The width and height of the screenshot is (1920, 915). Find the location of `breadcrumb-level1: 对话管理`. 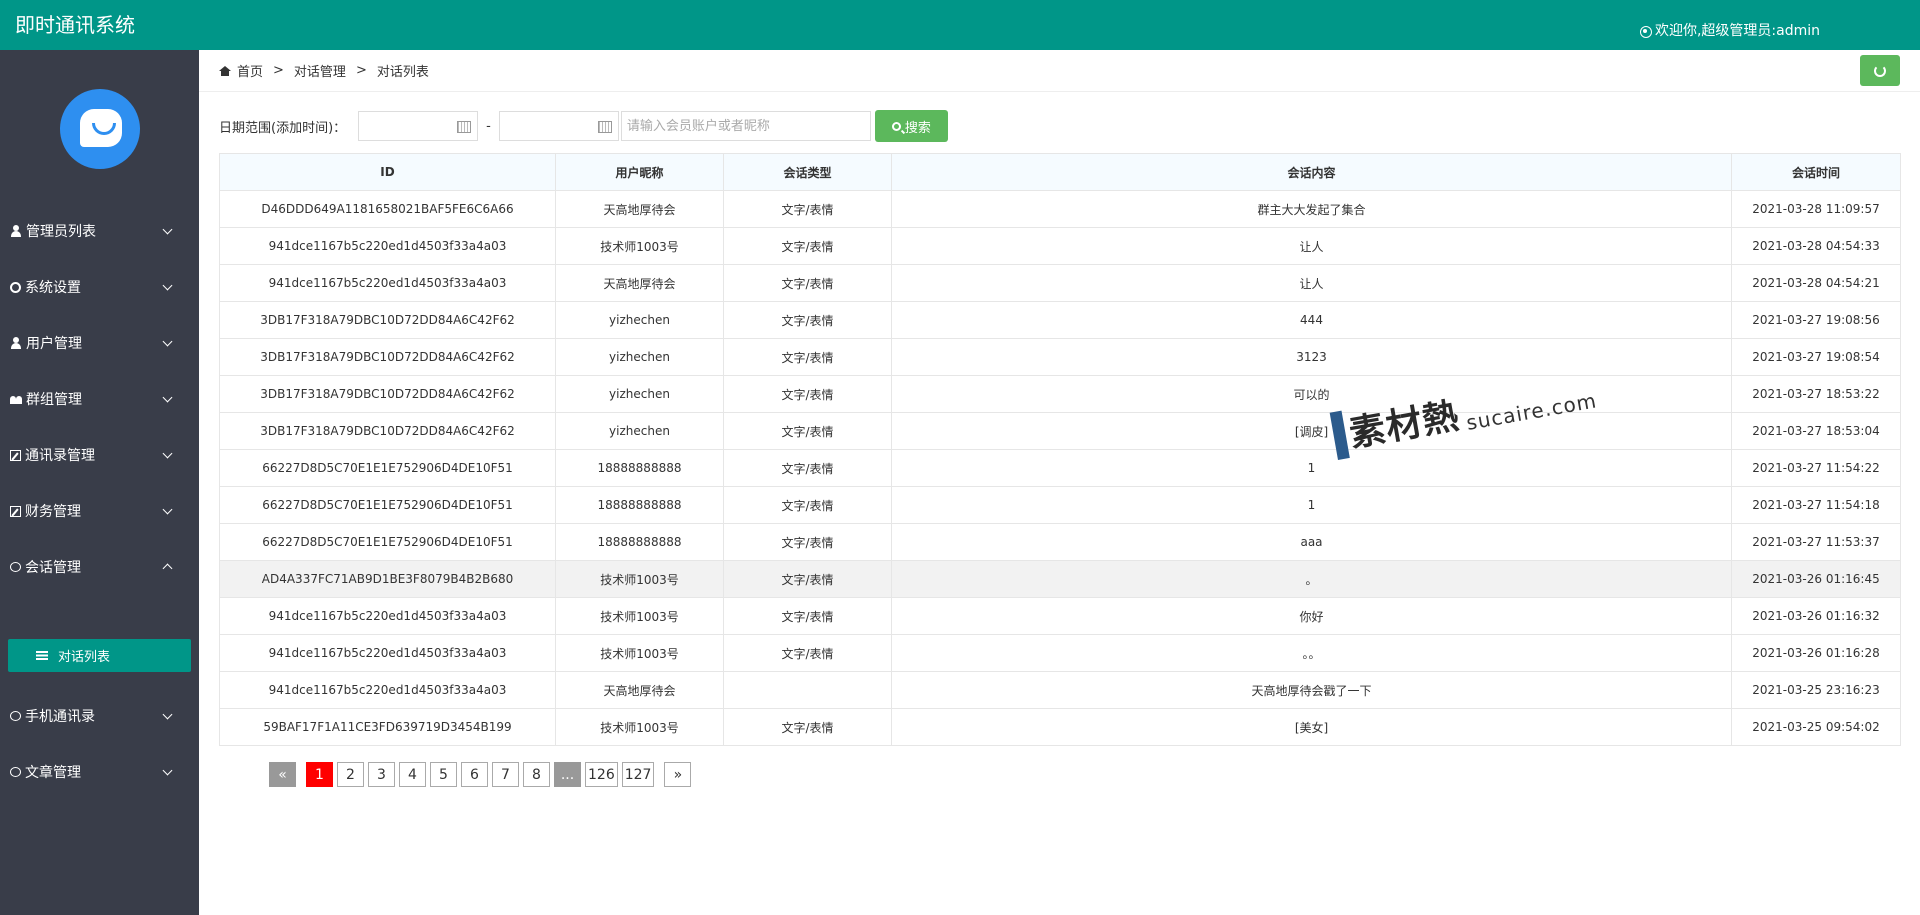

breadcrumb-level1: 对话管理 is located at coordinates (320, 70).